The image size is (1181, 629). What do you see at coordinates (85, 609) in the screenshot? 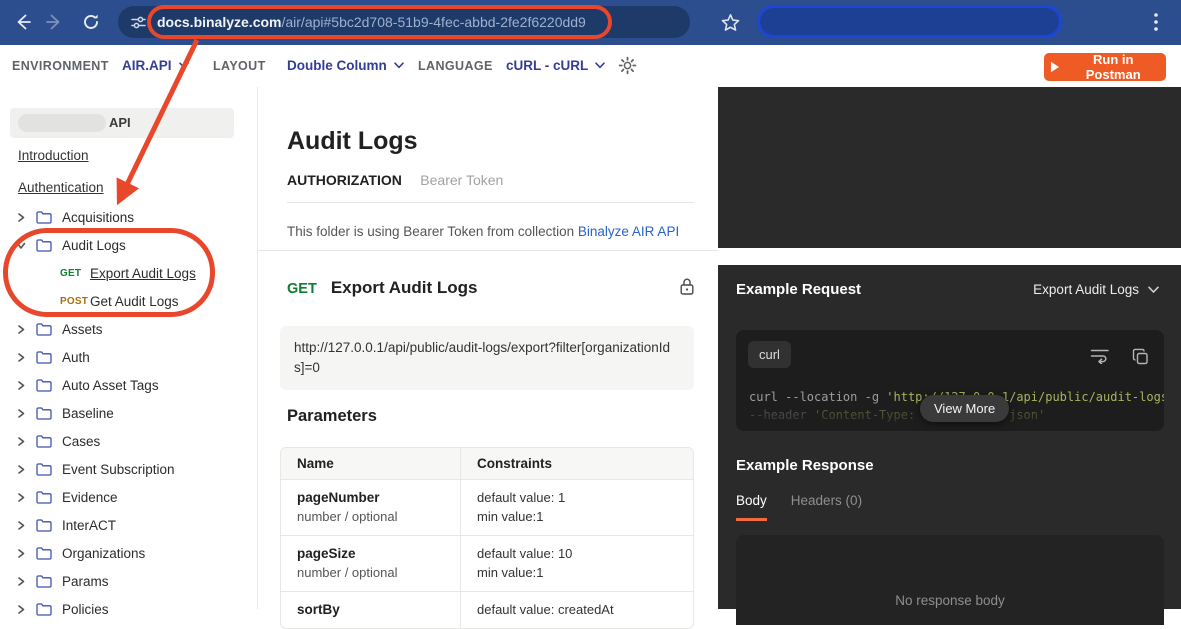
I see `folder-label: Policies` at bounding box center [85, 609].